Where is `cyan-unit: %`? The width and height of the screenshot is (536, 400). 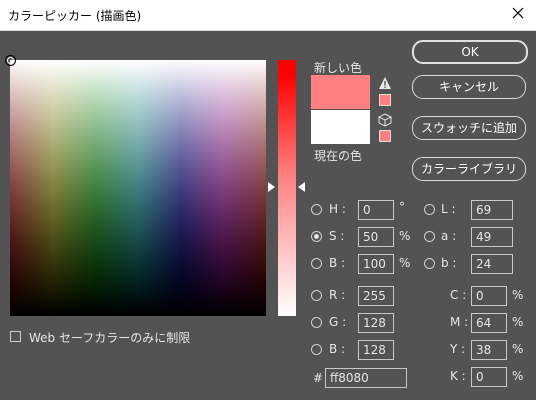 cyan-unit: % is located at coordinates (518, 295).